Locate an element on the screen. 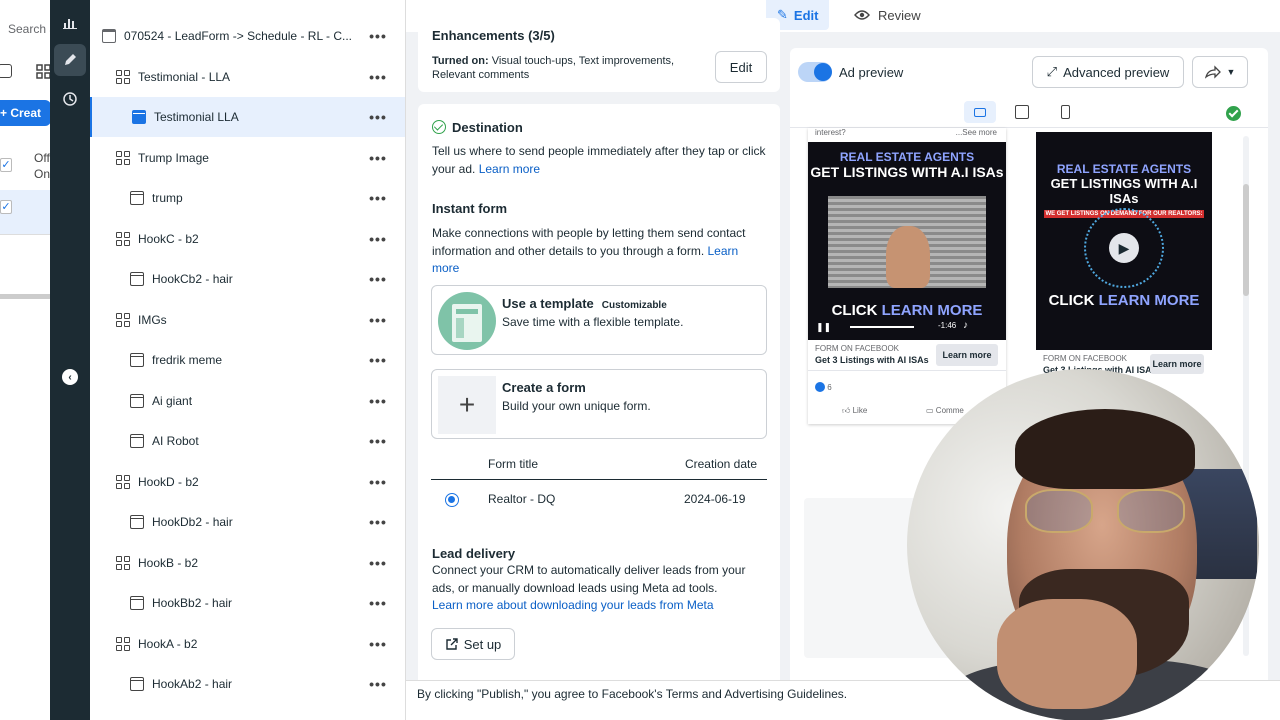 The height and width of the screenshot is (720, 1280). thumbs-up-icon: 👍︎ is located at coordinates (846, 410).